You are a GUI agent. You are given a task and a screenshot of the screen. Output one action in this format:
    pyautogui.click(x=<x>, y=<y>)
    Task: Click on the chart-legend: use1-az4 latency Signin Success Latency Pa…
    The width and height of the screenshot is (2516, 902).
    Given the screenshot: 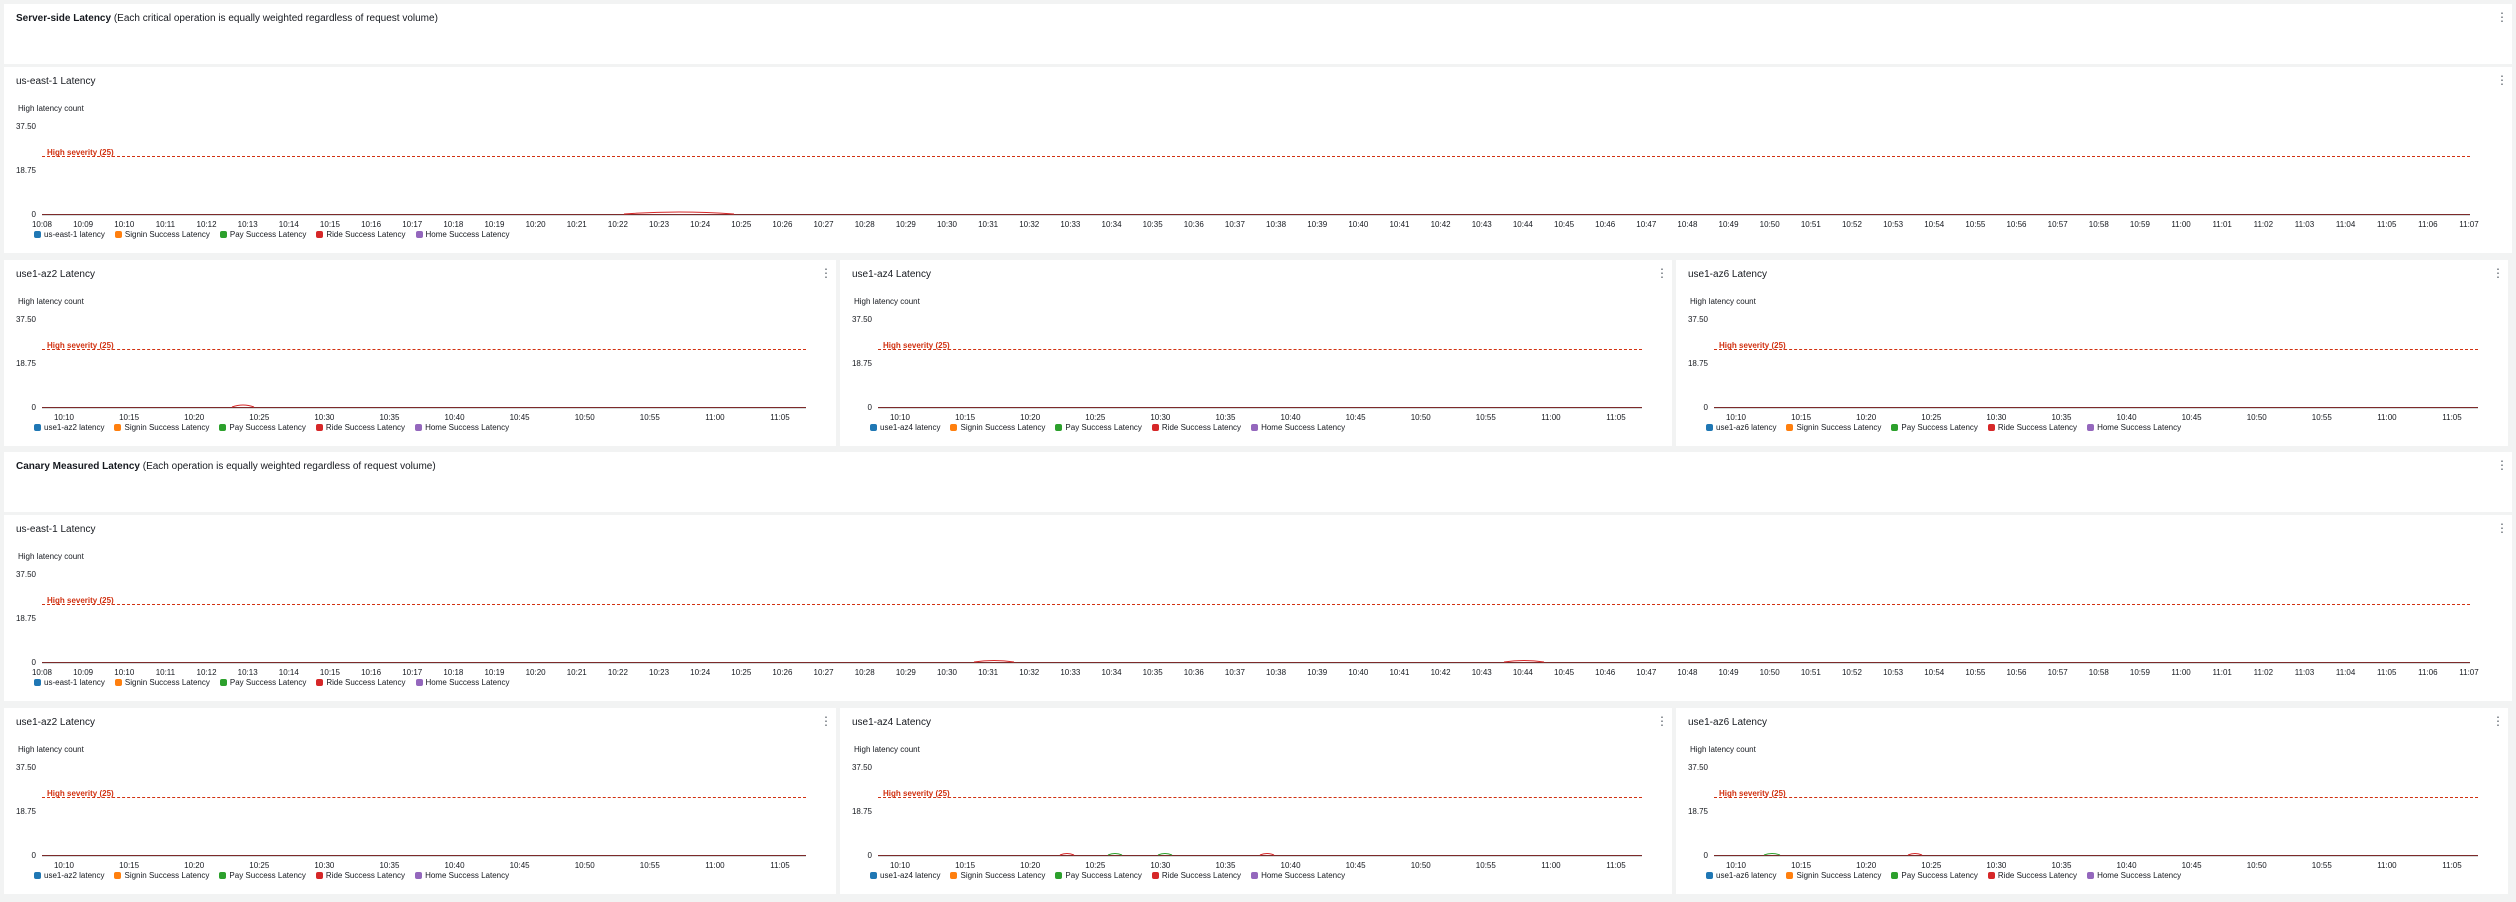 What is the action you would take?
    pyautogui.click(x=1107, y=427)
    